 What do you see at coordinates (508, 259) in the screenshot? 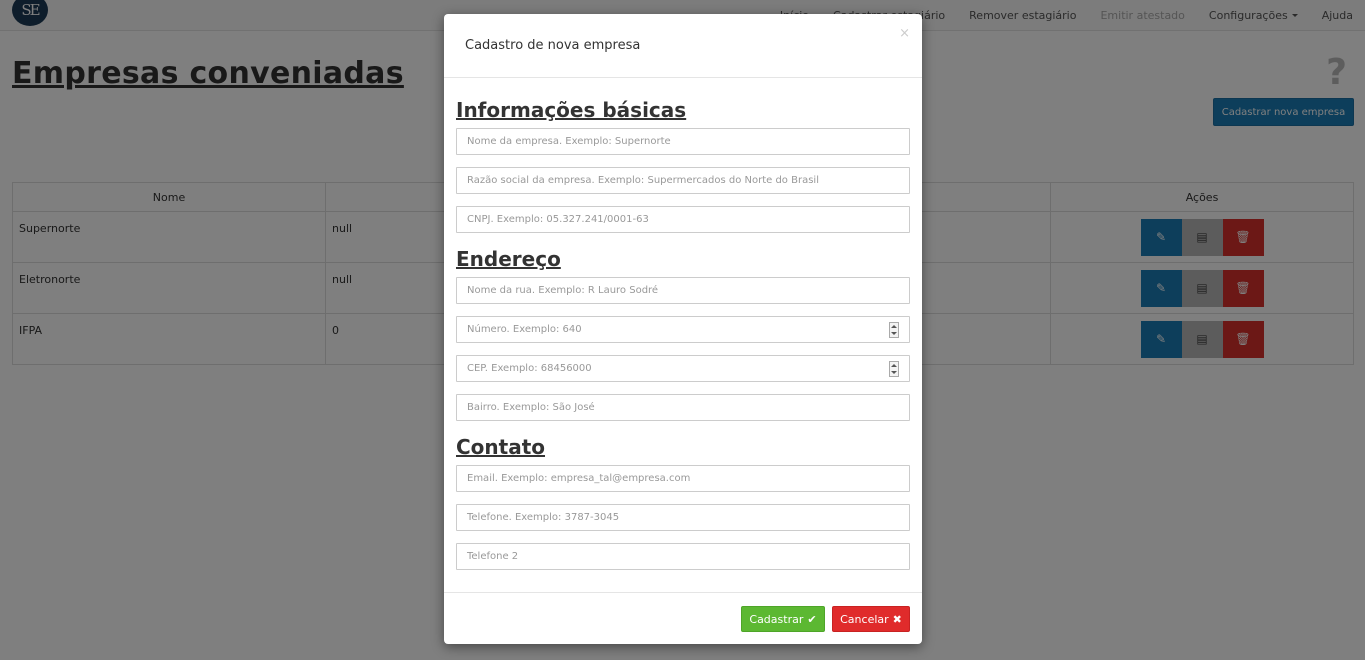
I see `section-title-address: Endereço` at bounding box center [508, 259].